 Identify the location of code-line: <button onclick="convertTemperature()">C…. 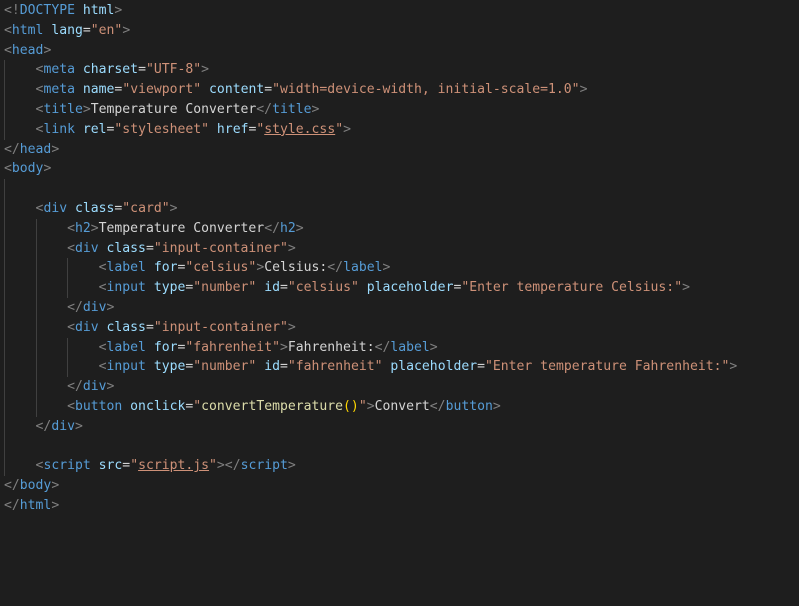
(370, 406).